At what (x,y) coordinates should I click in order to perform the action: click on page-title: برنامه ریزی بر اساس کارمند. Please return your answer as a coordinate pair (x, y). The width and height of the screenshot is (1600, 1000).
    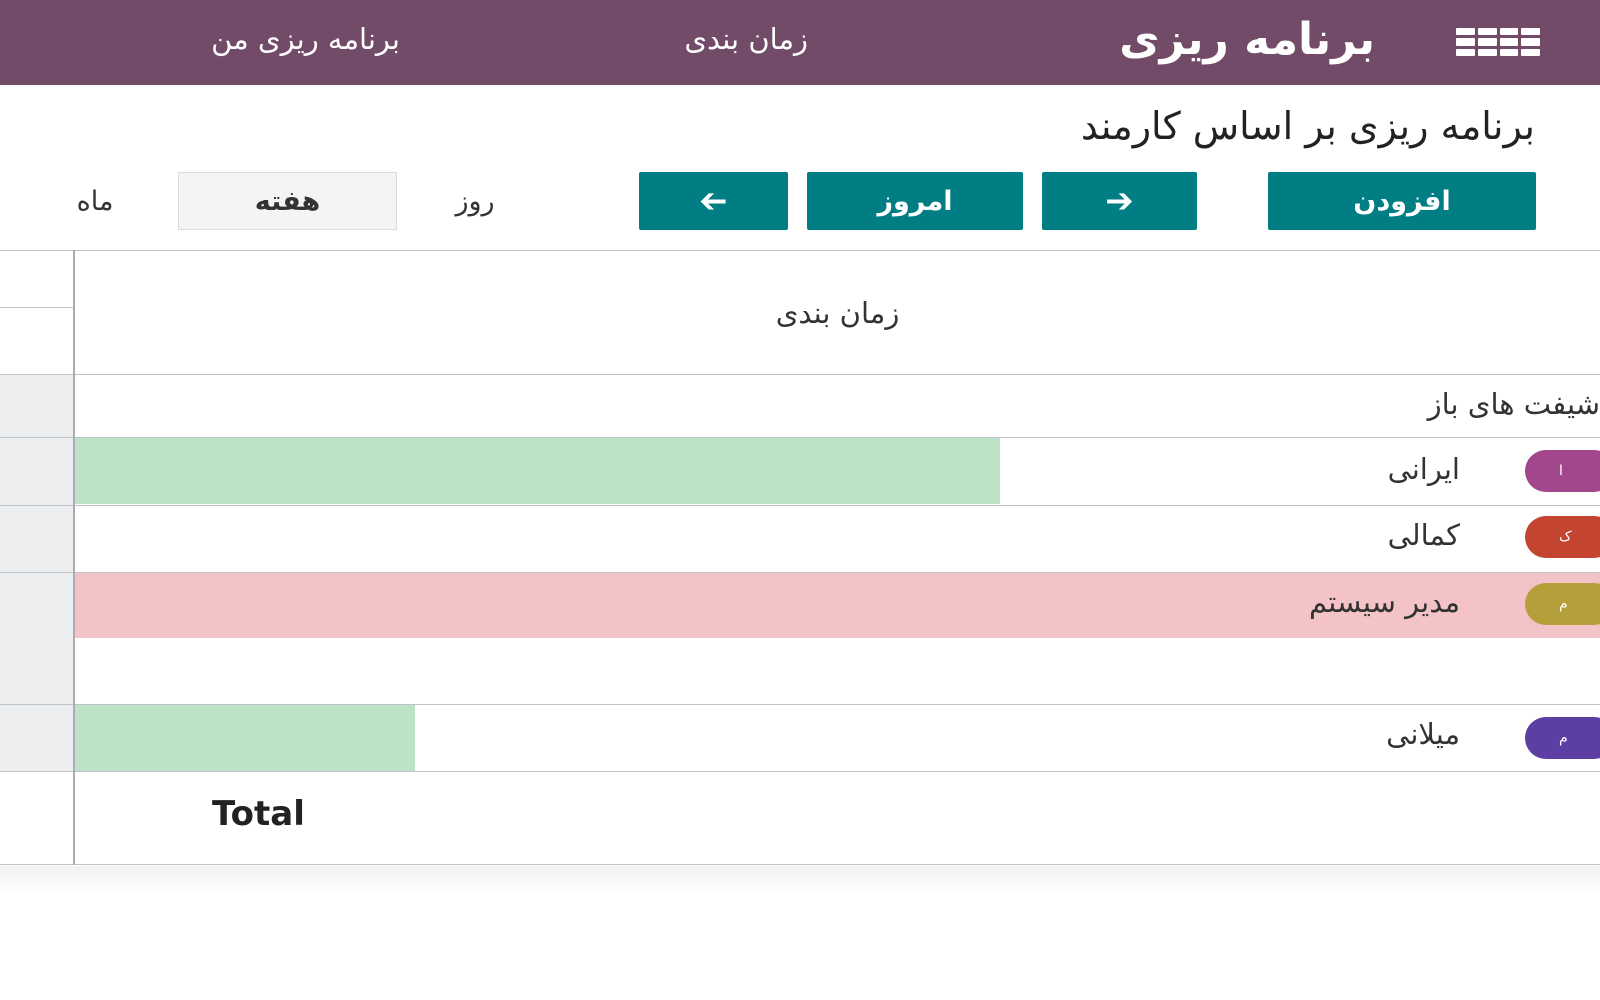
    Looking at the image, I should click on (1307, 126).